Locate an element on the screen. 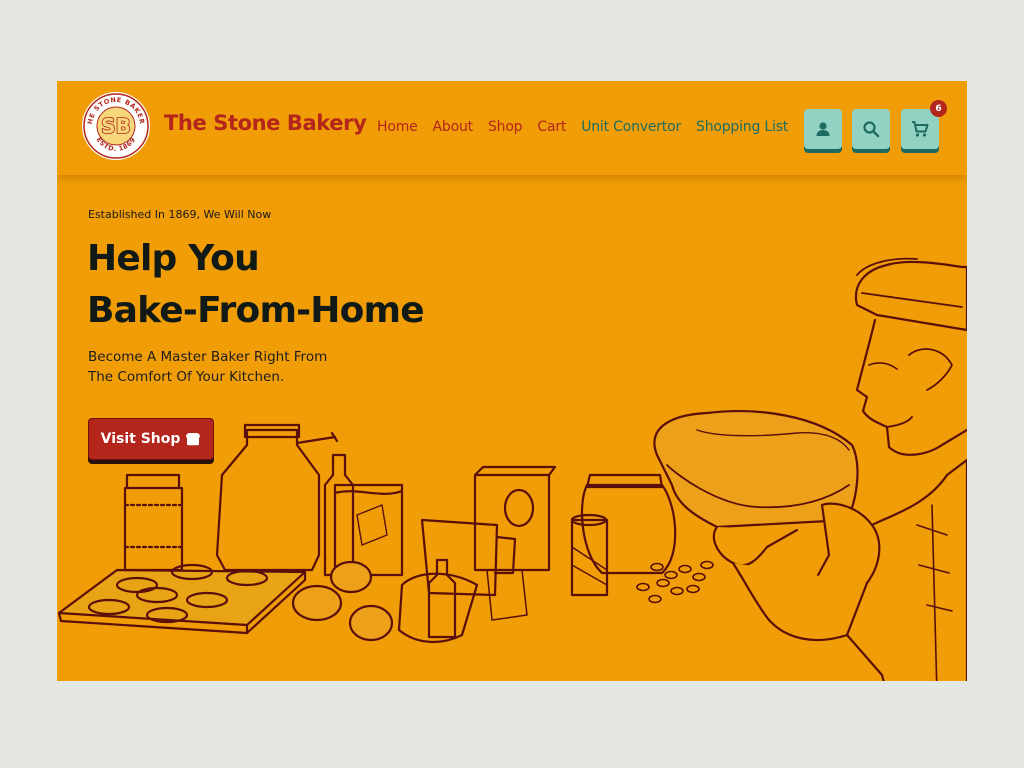  user-icon is located at coordinates (823, 129).